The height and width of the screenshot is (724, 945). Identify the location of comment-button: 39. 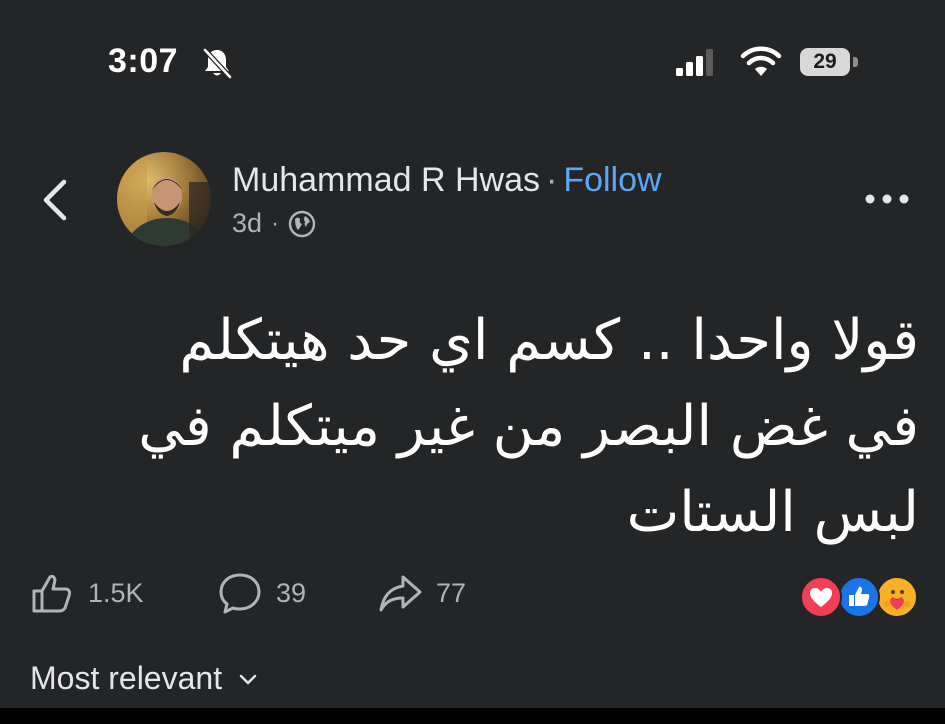
(261, 593).